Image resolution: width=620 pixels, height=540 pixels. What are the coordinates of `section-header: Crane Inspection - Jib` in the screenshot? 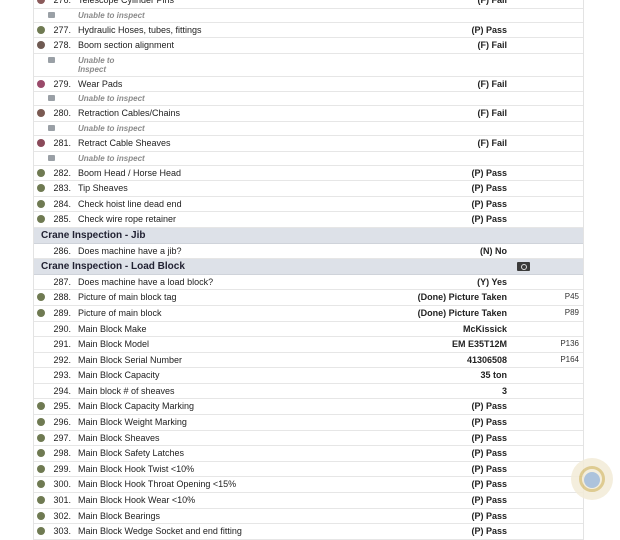 It's located at (308, 235).